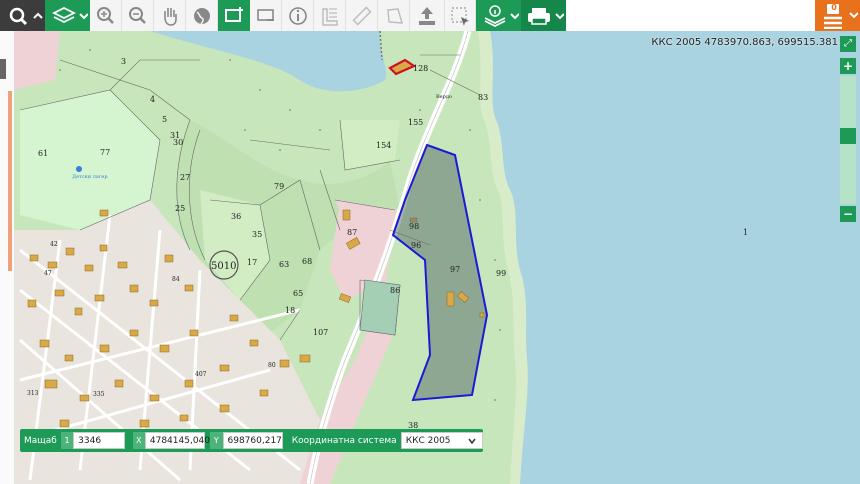 Image resolution: width=860 pixels, height=484 pixels. What do you see at coordinates (164, 119) in the screenshot?
I see `parcel-label: 5` at bounding box center [164, 119].